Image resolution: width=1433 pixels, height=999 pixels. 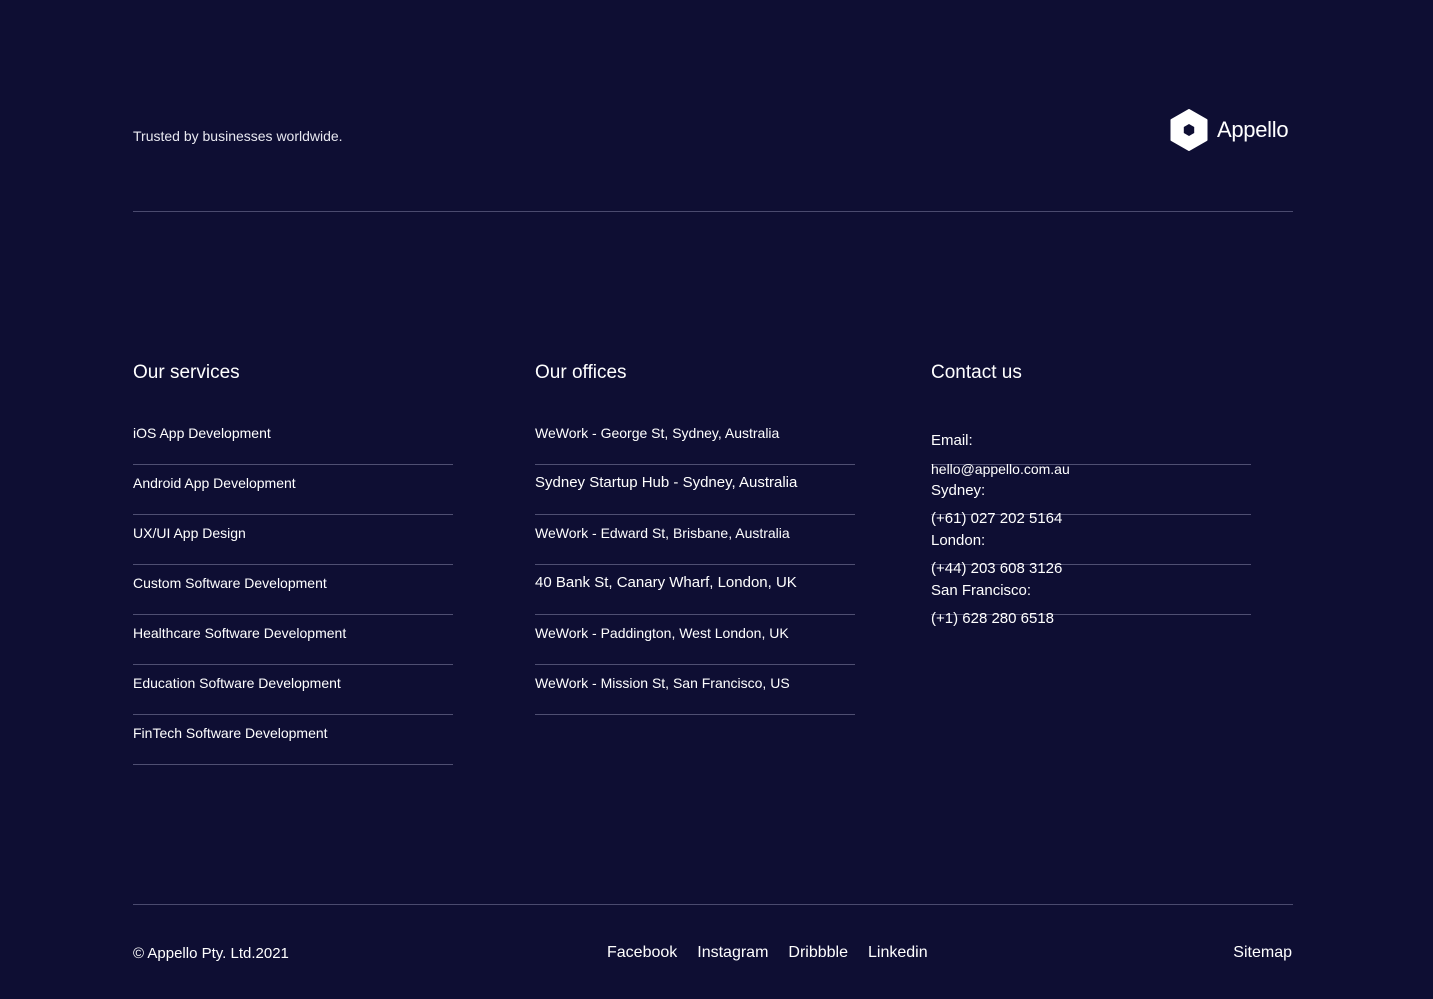 I want to click on list-item: Education Software Development, so click(x=293, y=690).